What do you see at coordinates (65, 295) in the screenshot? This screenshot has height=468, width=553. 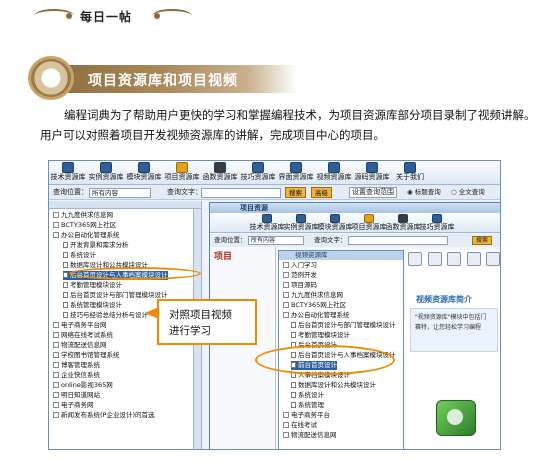 I see `document-icon` at bounding box center [65, 295].